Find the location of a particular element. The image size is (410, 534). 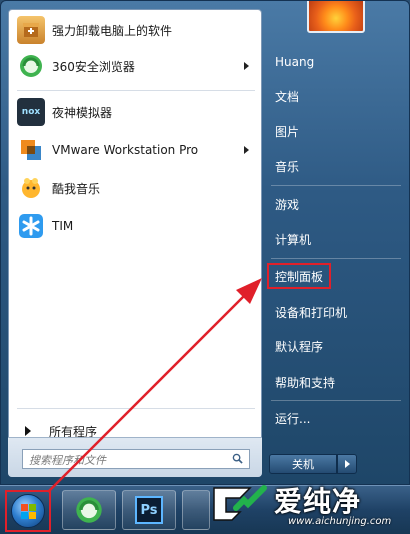

tim-icon is located at coordinates (31, 226).